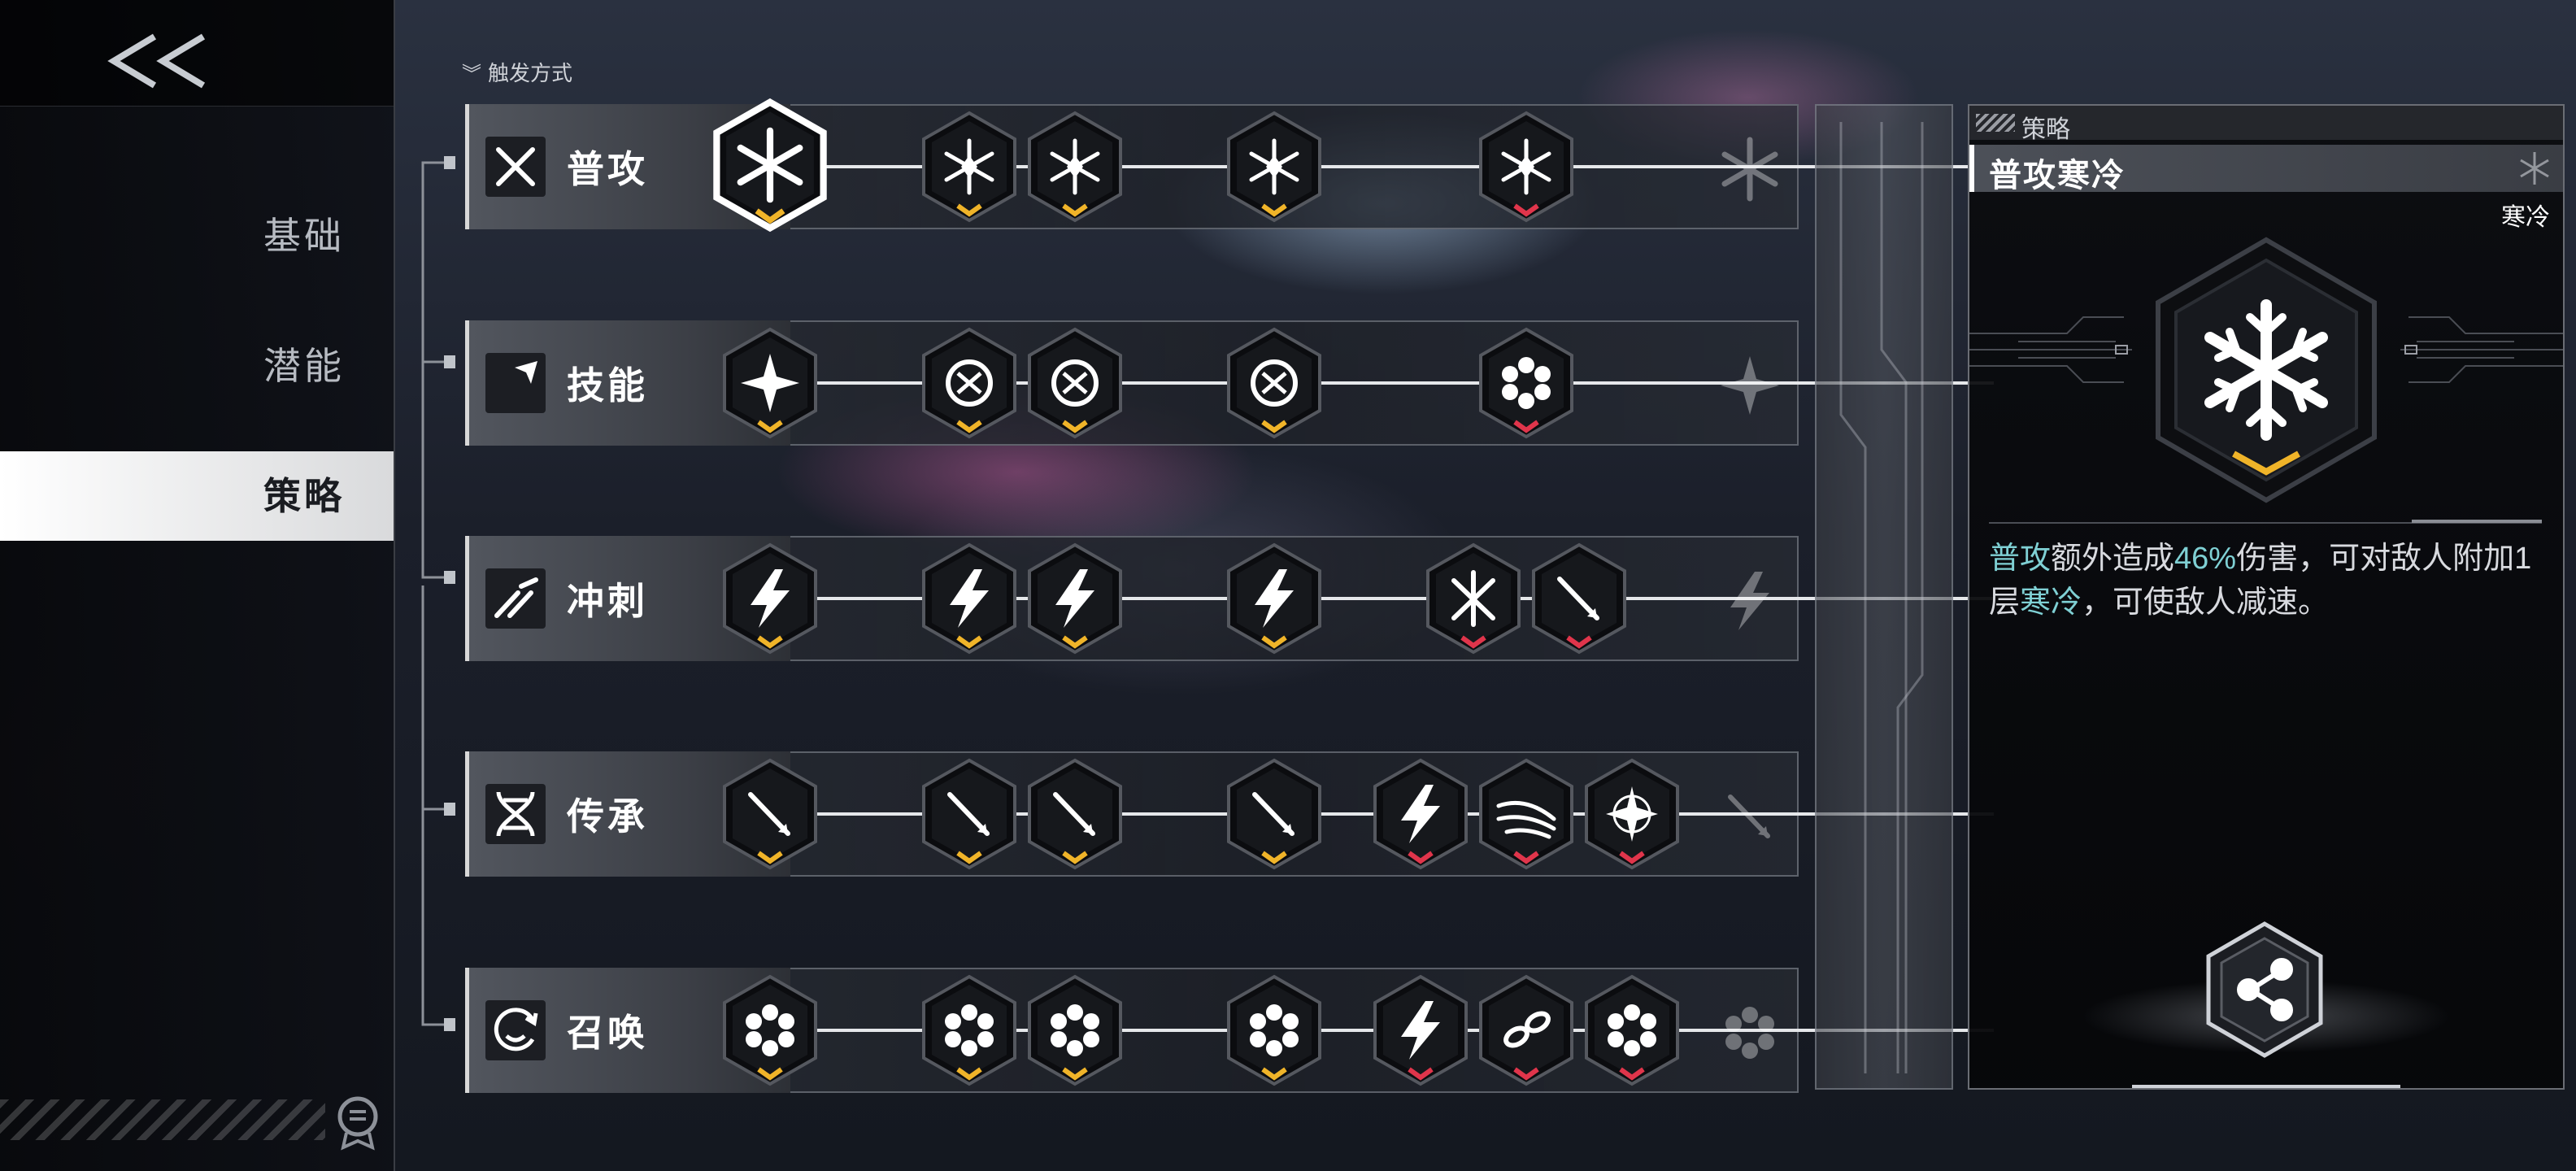  I want to click on ghost-shuriken-icon, so click(1750, 385).